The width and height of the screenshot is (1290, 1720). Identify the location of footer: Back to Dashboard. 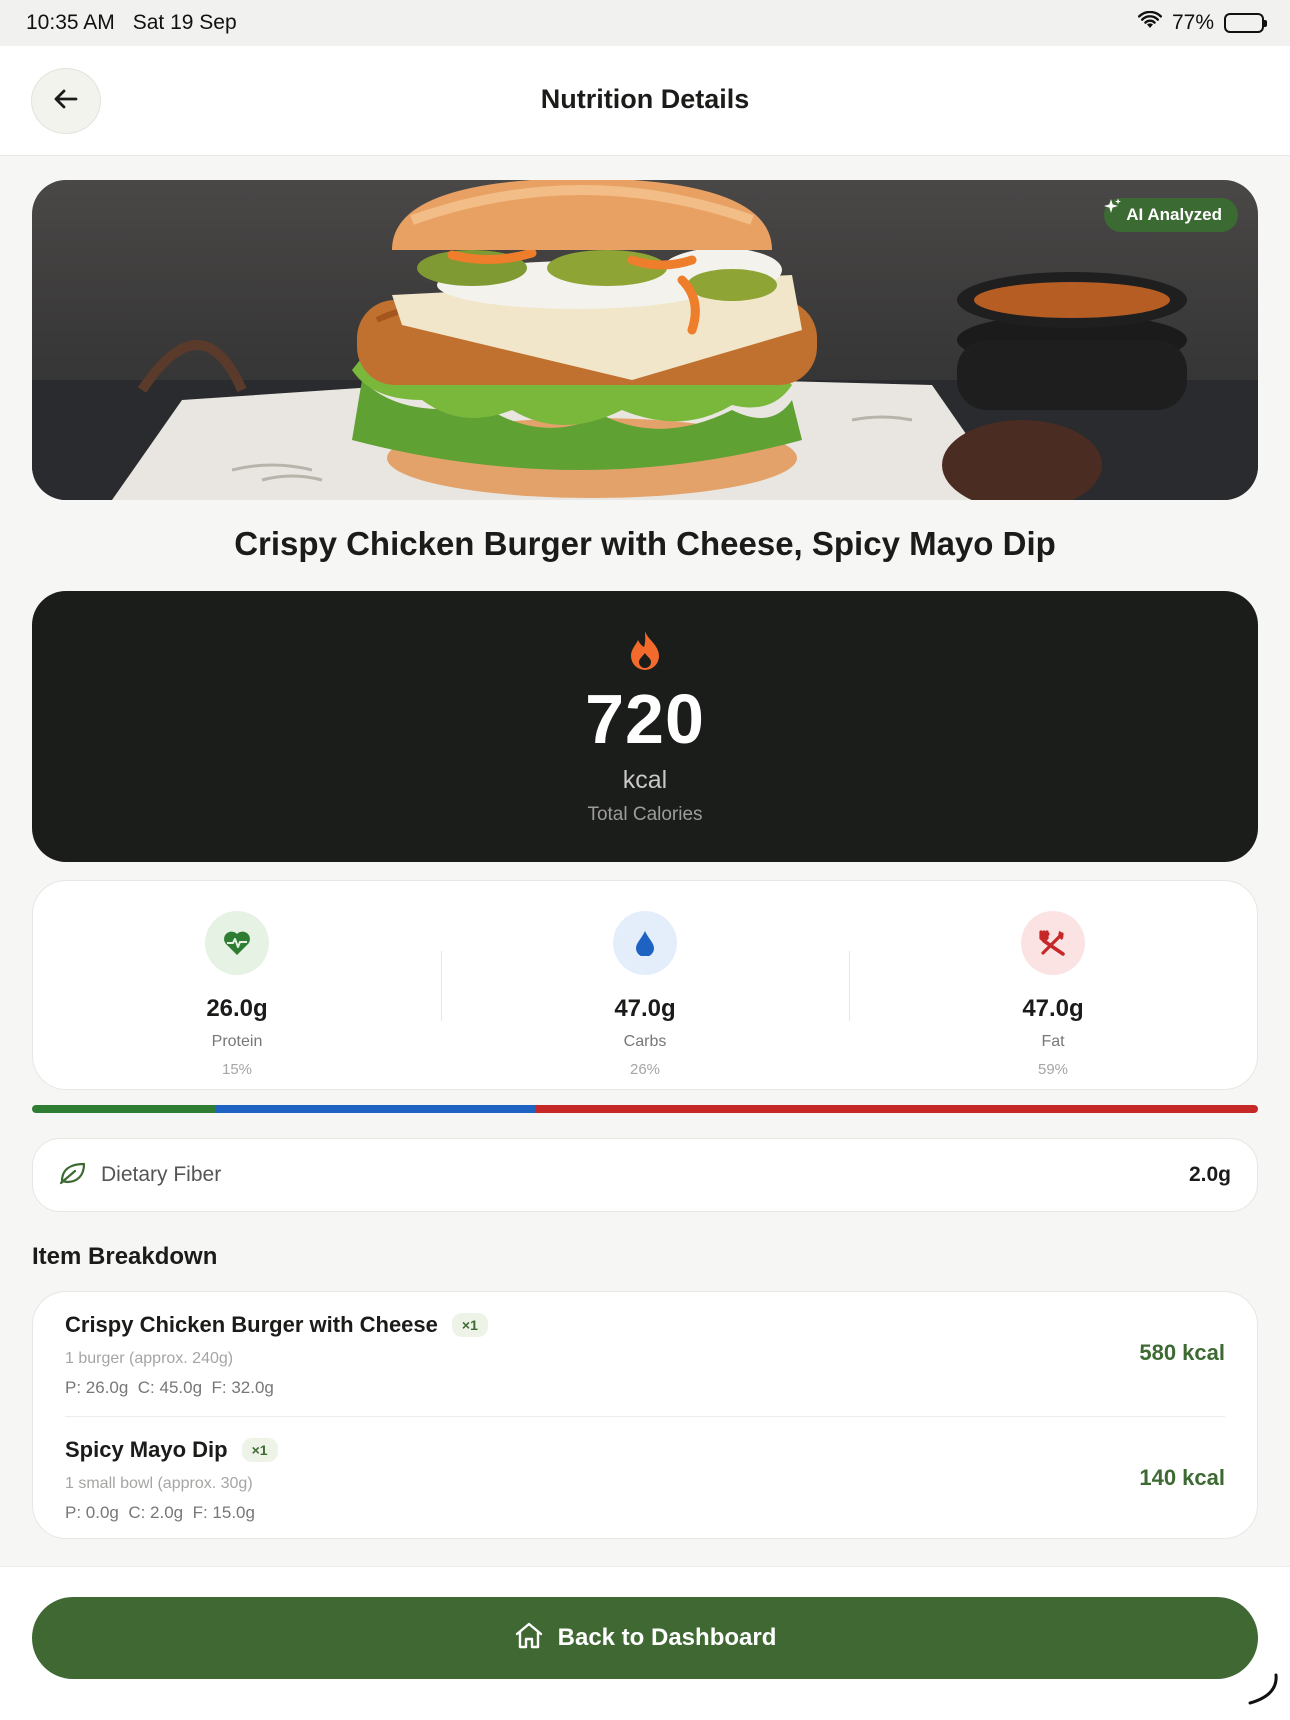
(645, 1643).